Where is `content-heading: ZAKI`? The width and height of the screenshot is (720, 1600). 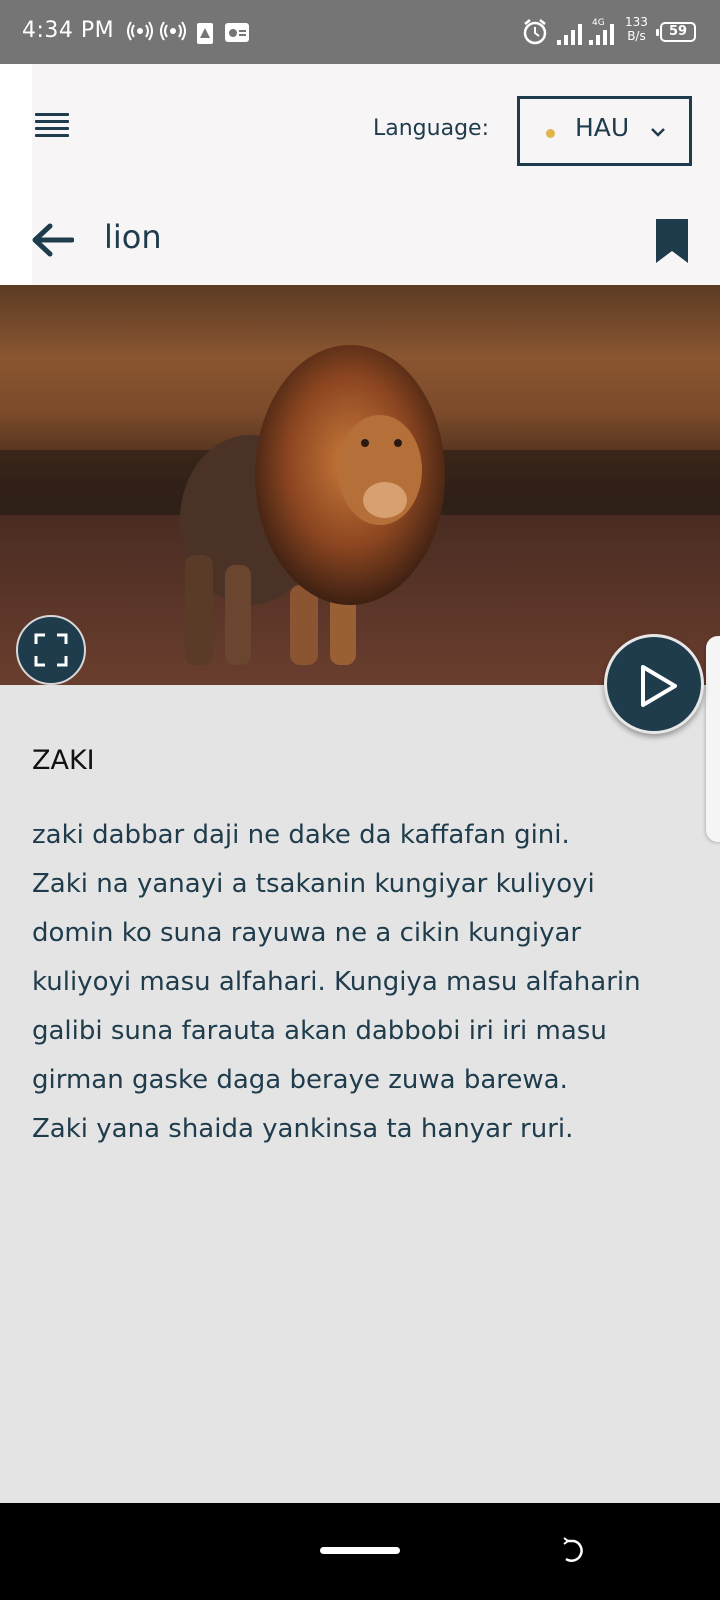 content-heading: ZAKI is located at coordinates (63, 760).